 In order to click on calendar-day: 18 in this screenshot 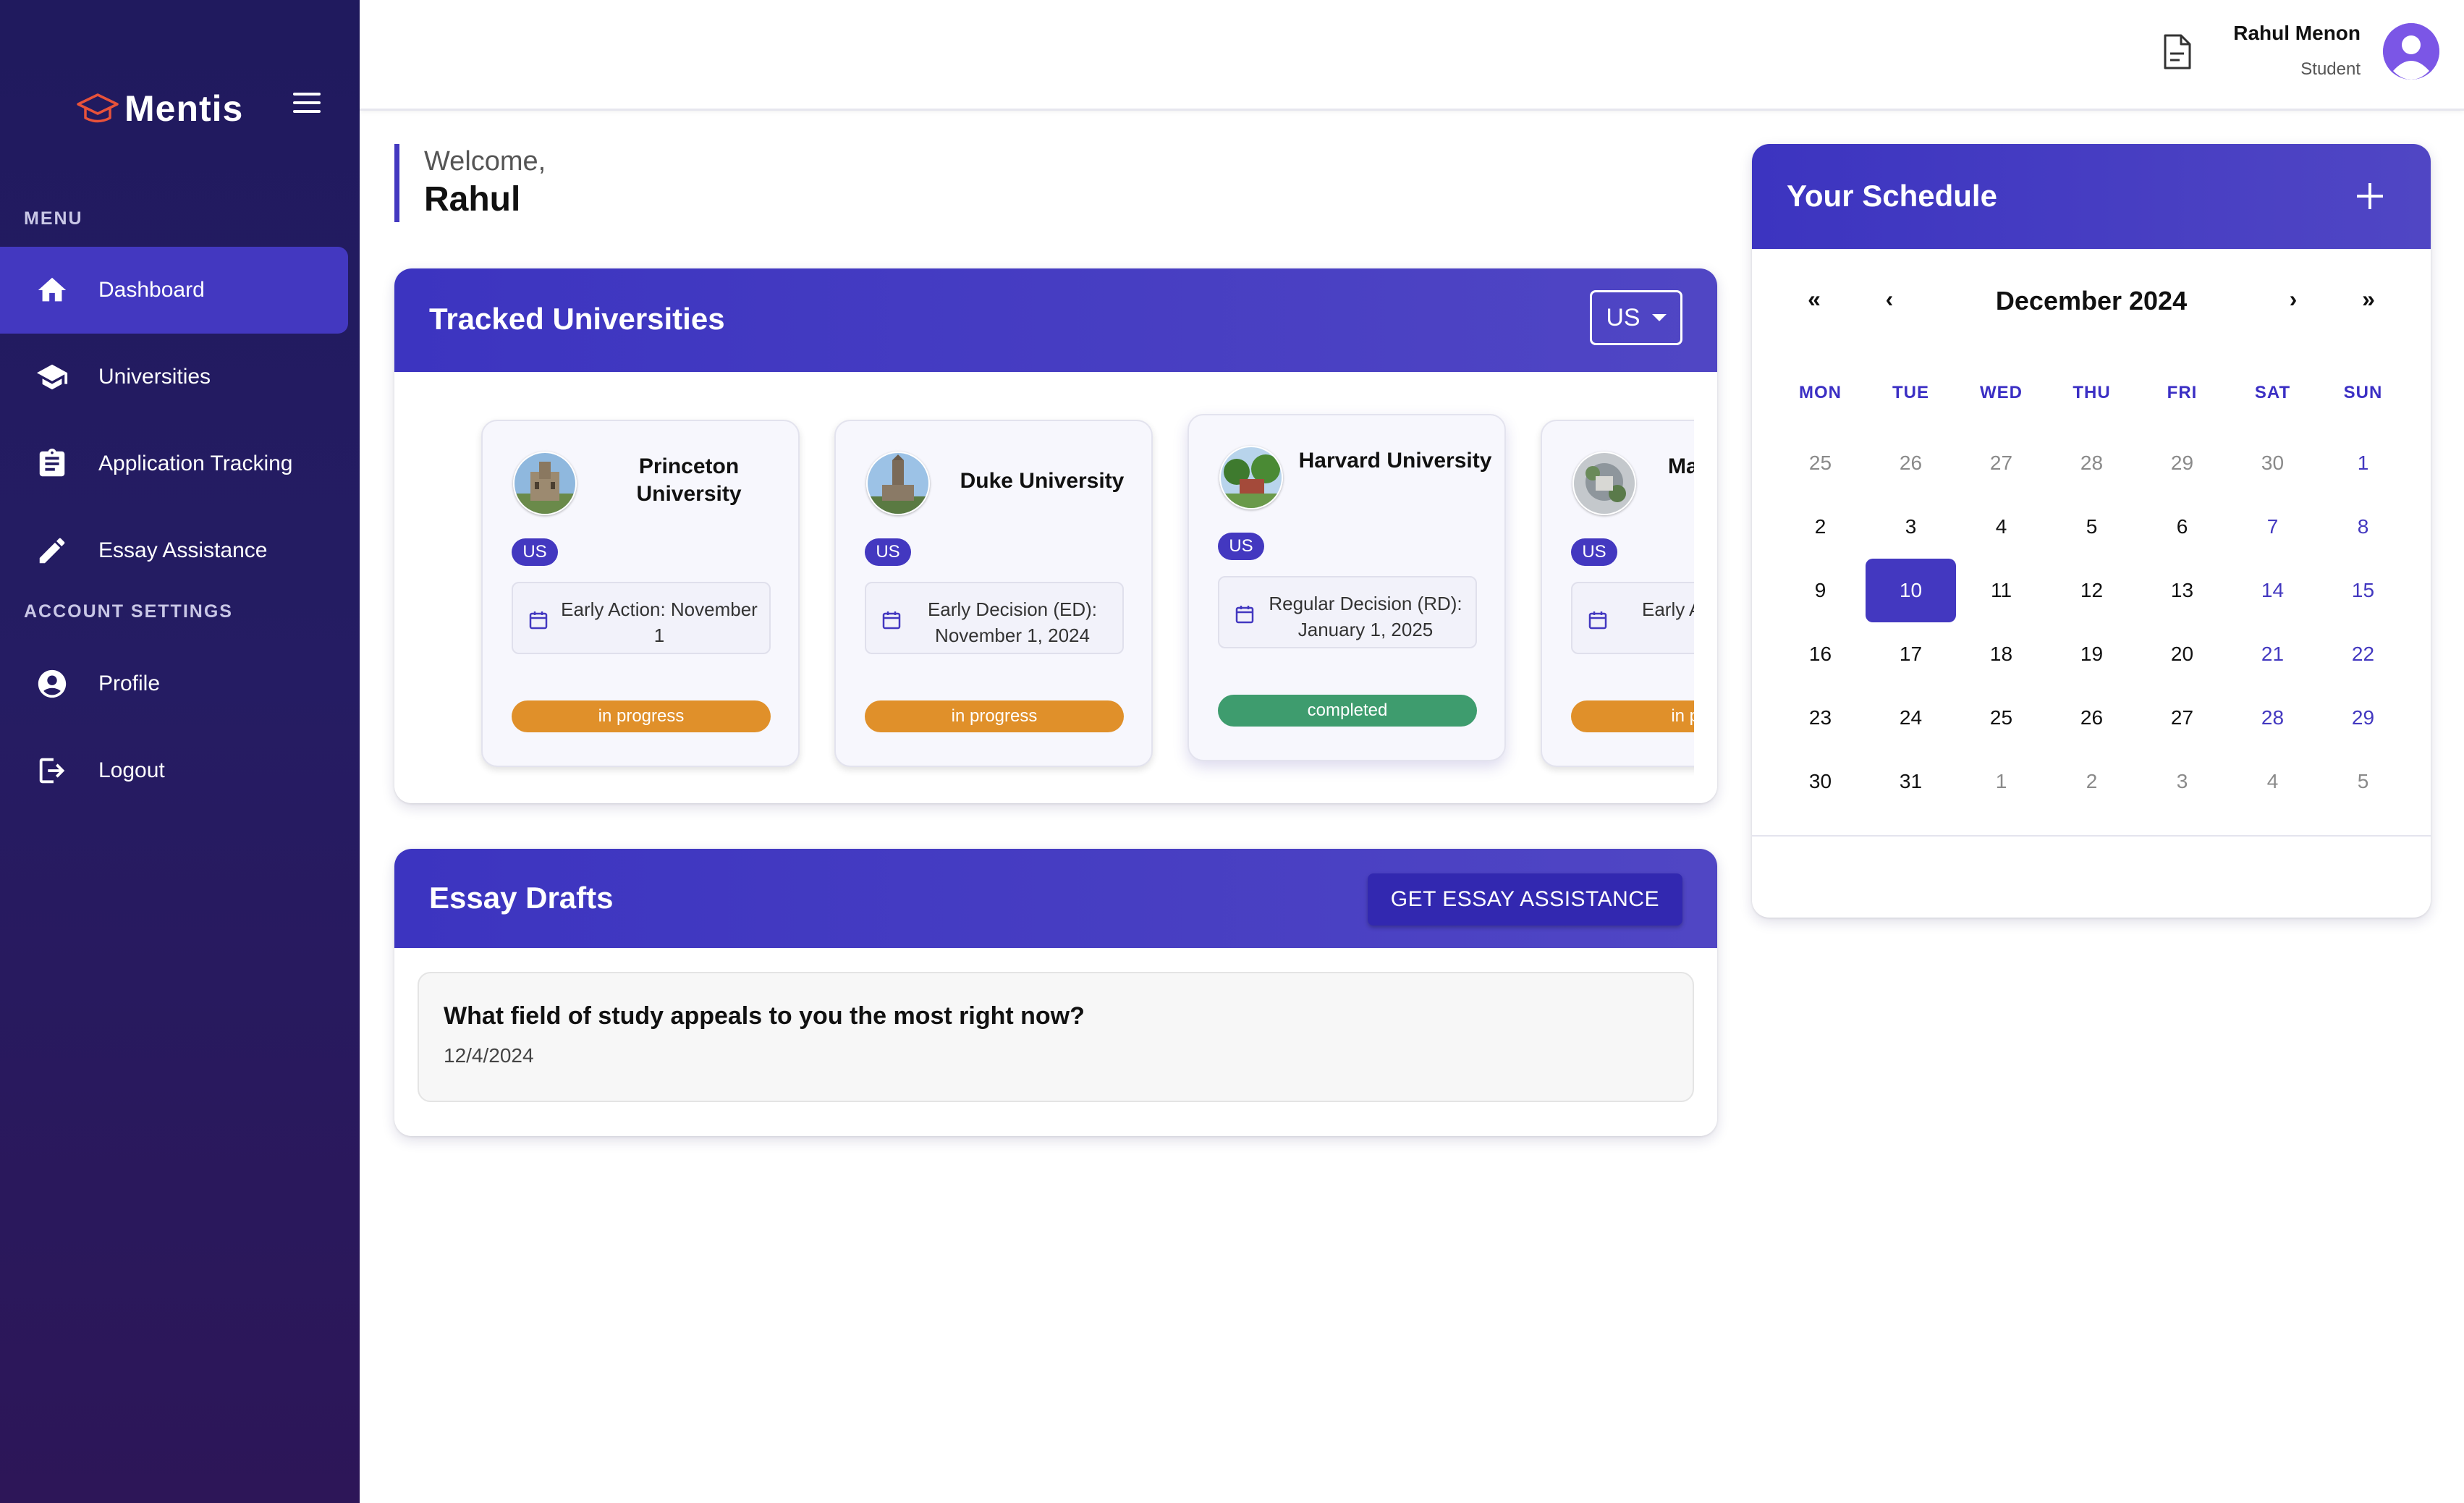, I will do `click(2001, 654)`.